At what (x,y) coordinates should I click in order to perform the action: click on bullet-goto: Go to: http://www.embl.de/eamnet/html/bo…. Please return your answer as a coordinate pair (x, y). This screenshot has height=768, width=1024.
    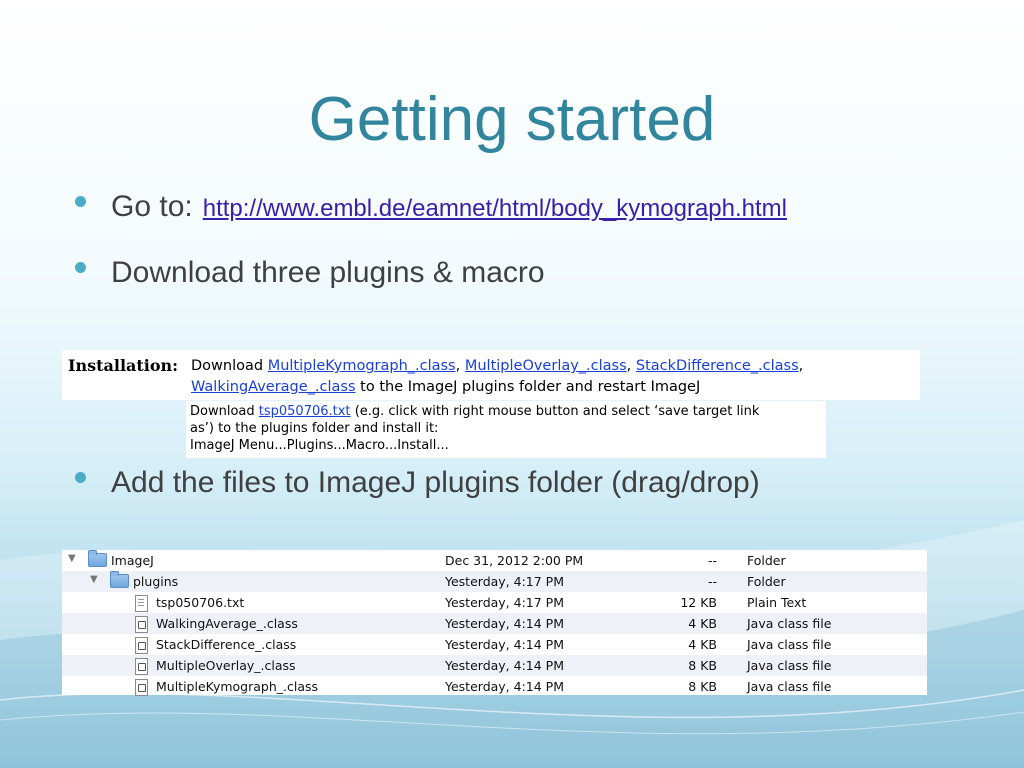
    Looking at the image, I should click on (431, 207).